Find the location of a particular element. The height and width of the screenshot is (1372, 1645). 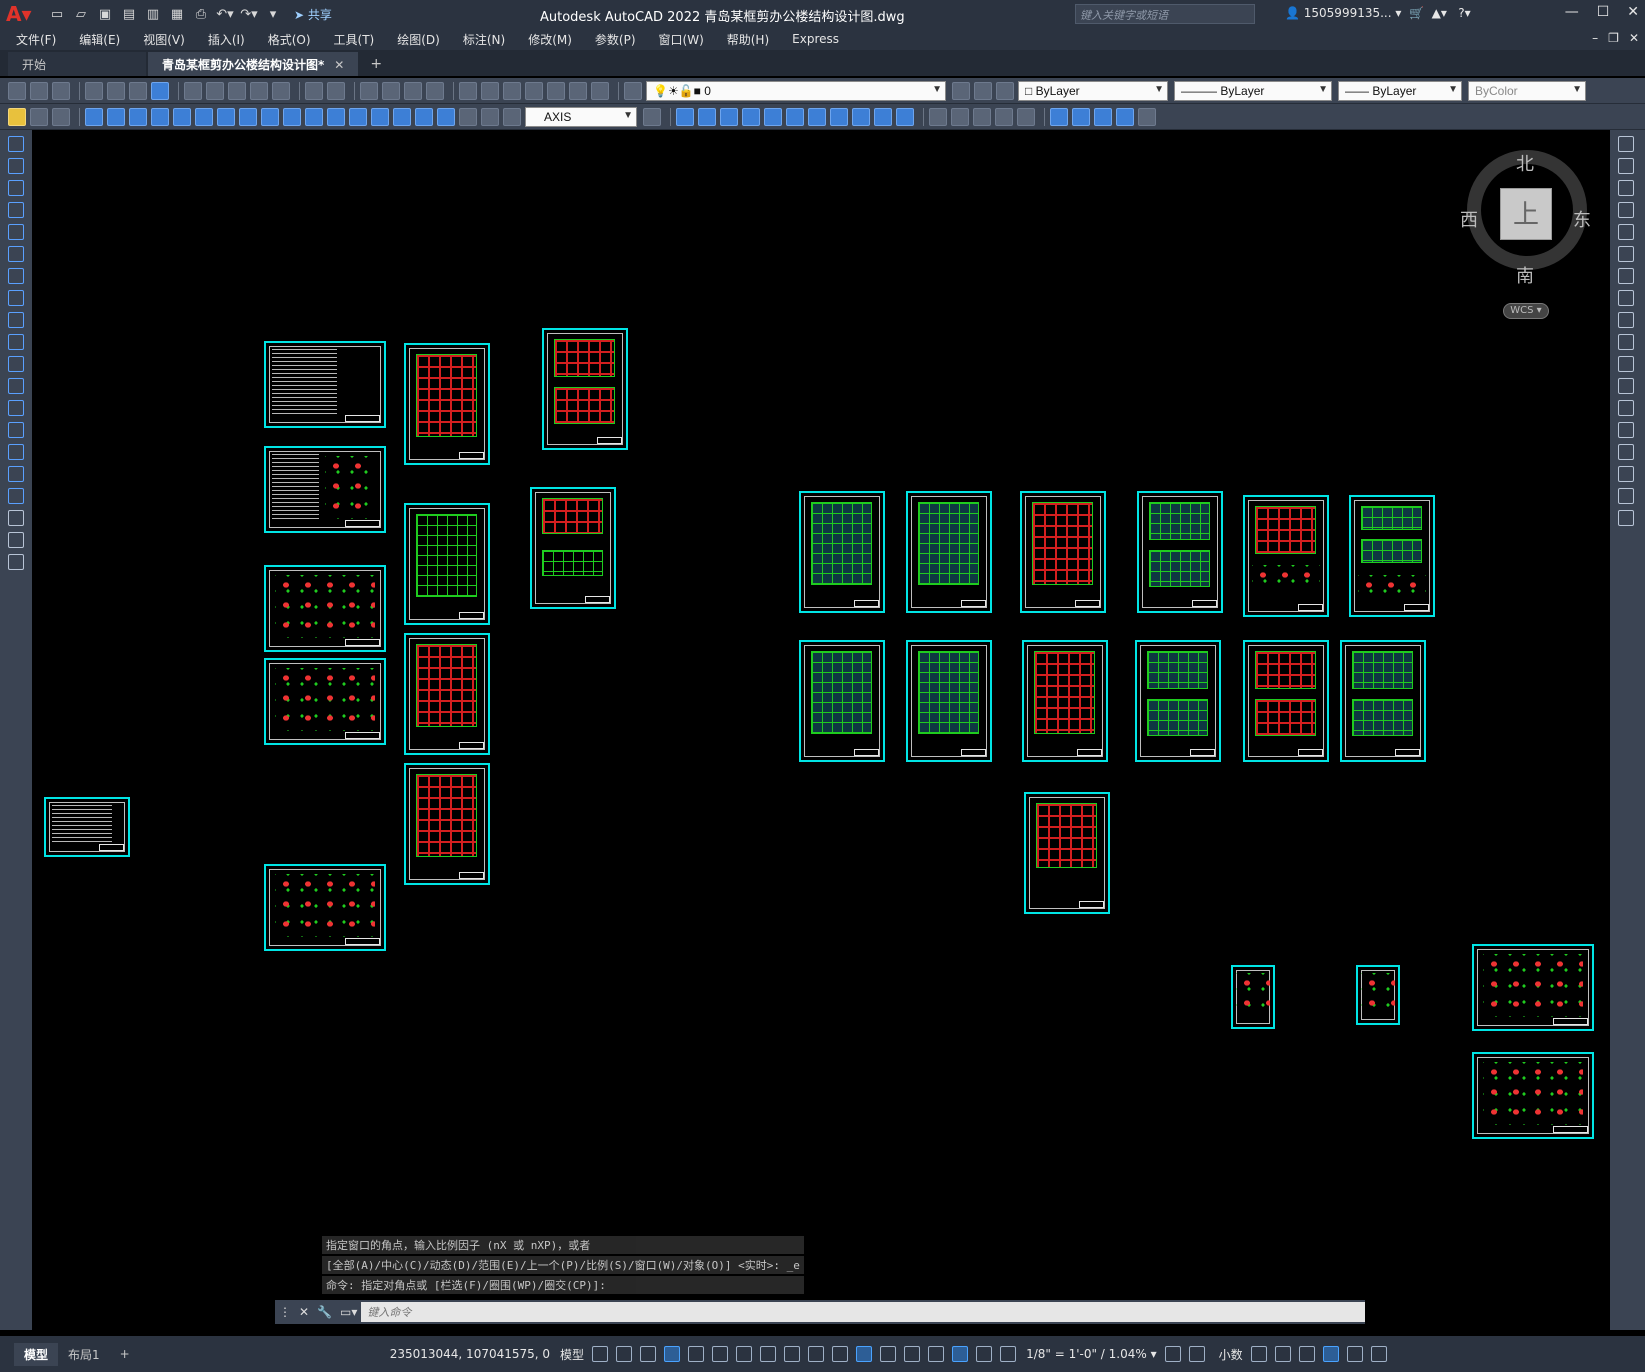

dimension-edit-icon is located at coordinates (468, 116).